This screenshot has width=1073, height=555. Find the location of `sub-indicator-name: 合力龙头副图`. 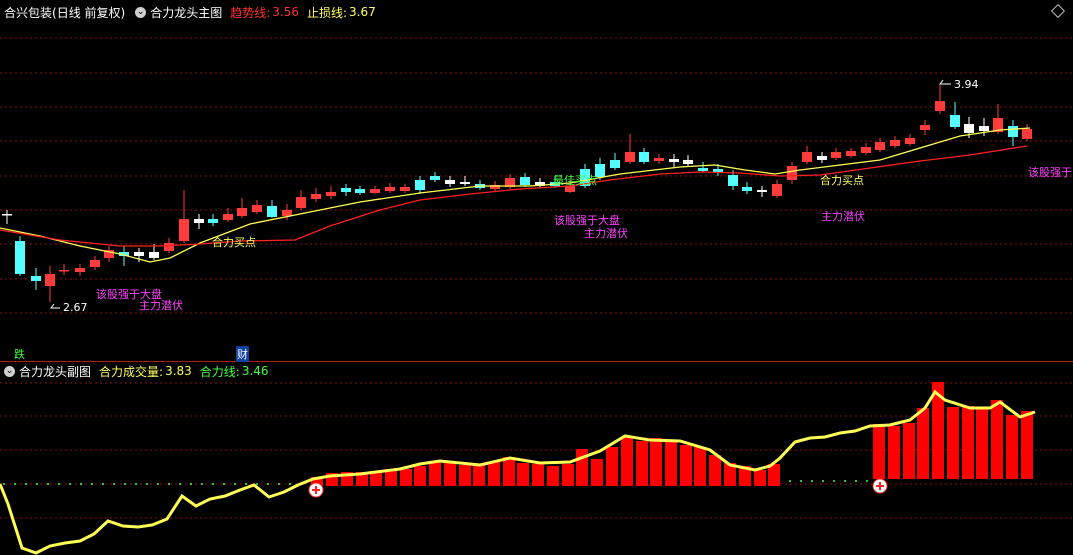

sub-indicator-name: 合力龙头副图 is located at coordinates (55, 371).